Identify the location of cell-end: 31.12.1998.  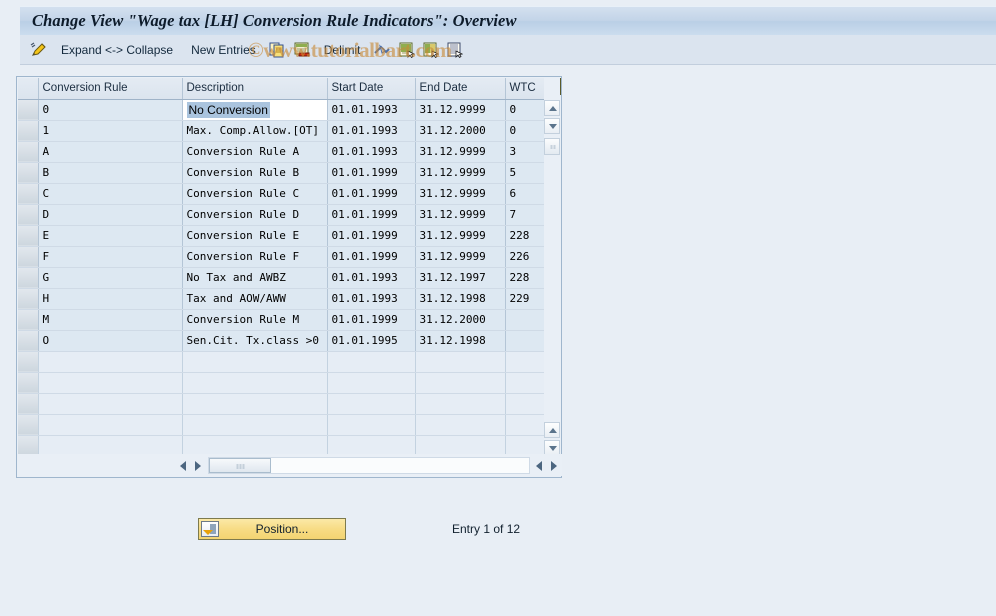
(460, 341).